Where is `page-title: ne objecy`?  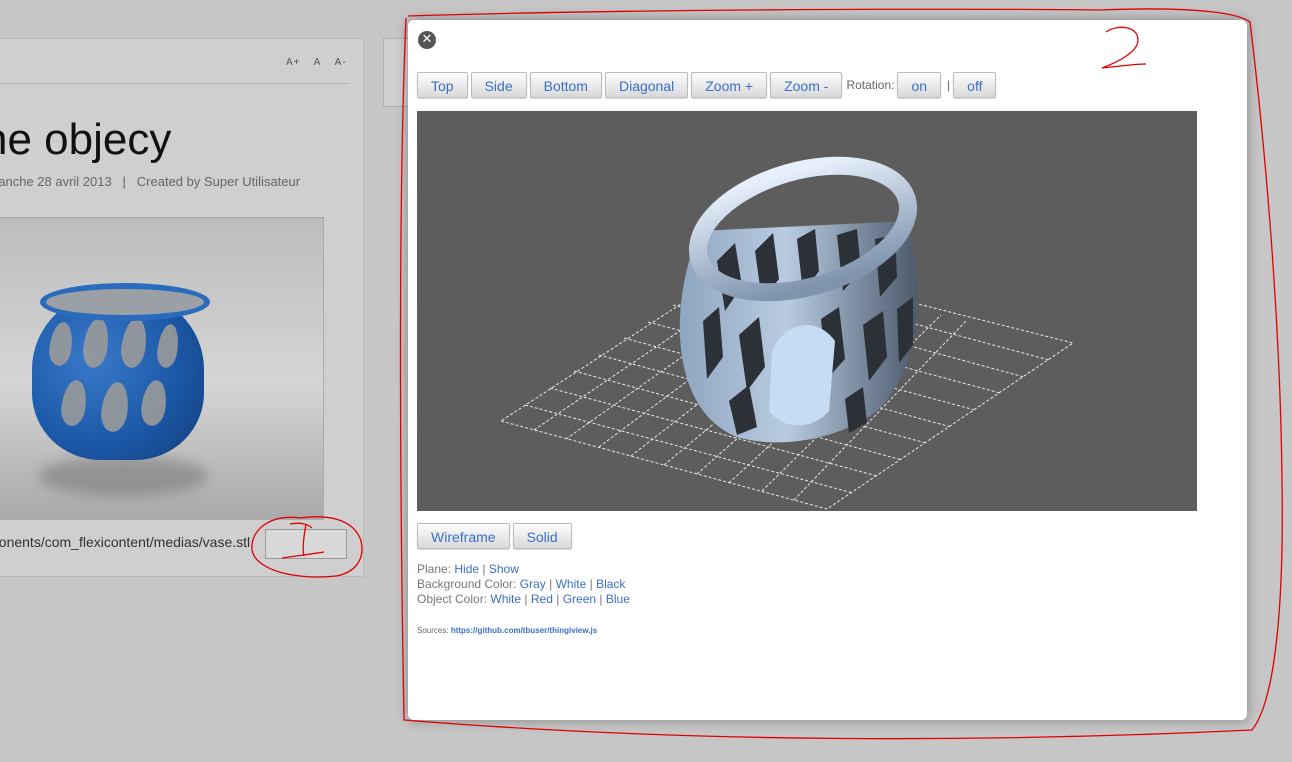 page-title: ne objecy is located at coordinates (86, 139).